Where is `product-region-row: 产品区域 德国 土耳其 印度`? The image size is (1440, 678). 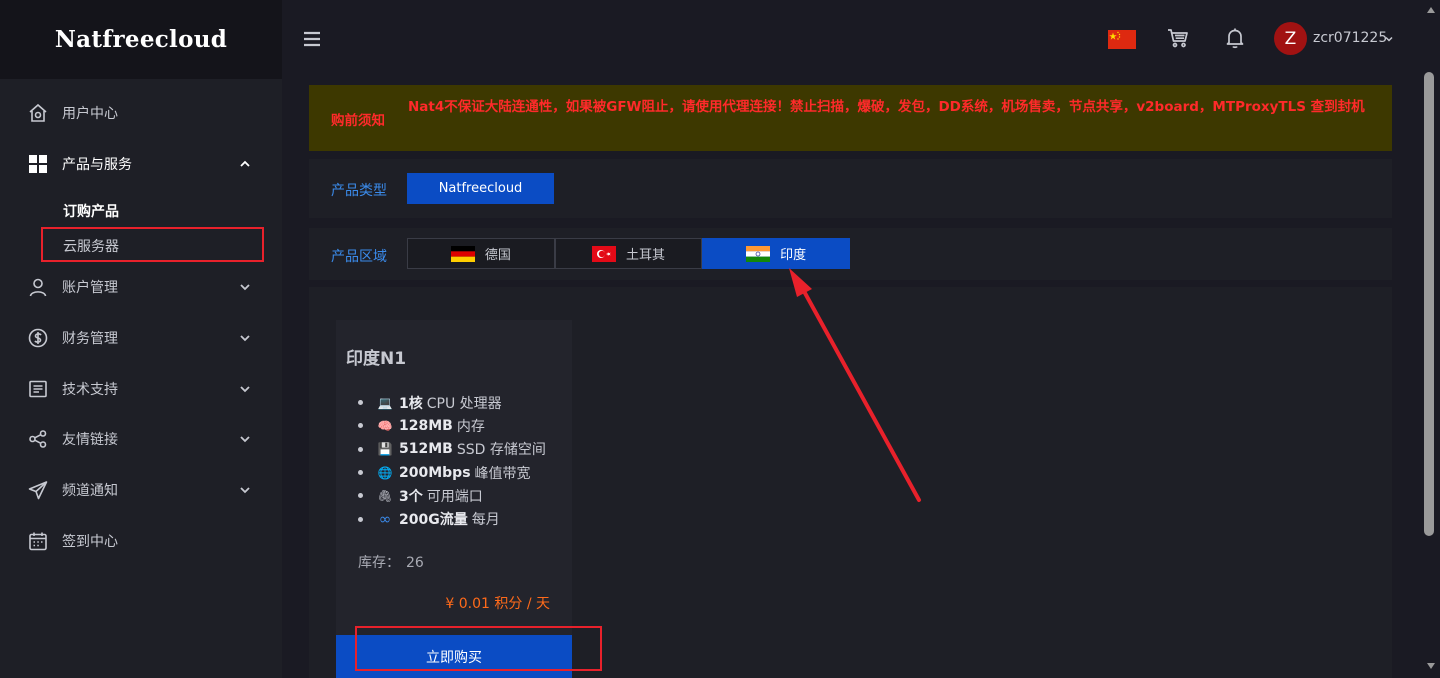
product-region-row: 产品区域 德国 土耳其 印度 is located at coordinates (850, 254).